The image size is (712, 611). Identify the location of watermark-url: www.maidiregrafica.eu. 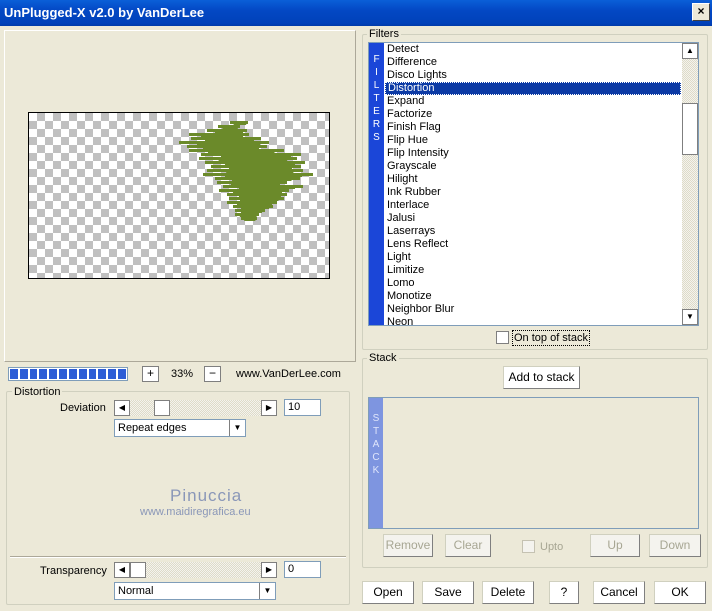
(195, 512).